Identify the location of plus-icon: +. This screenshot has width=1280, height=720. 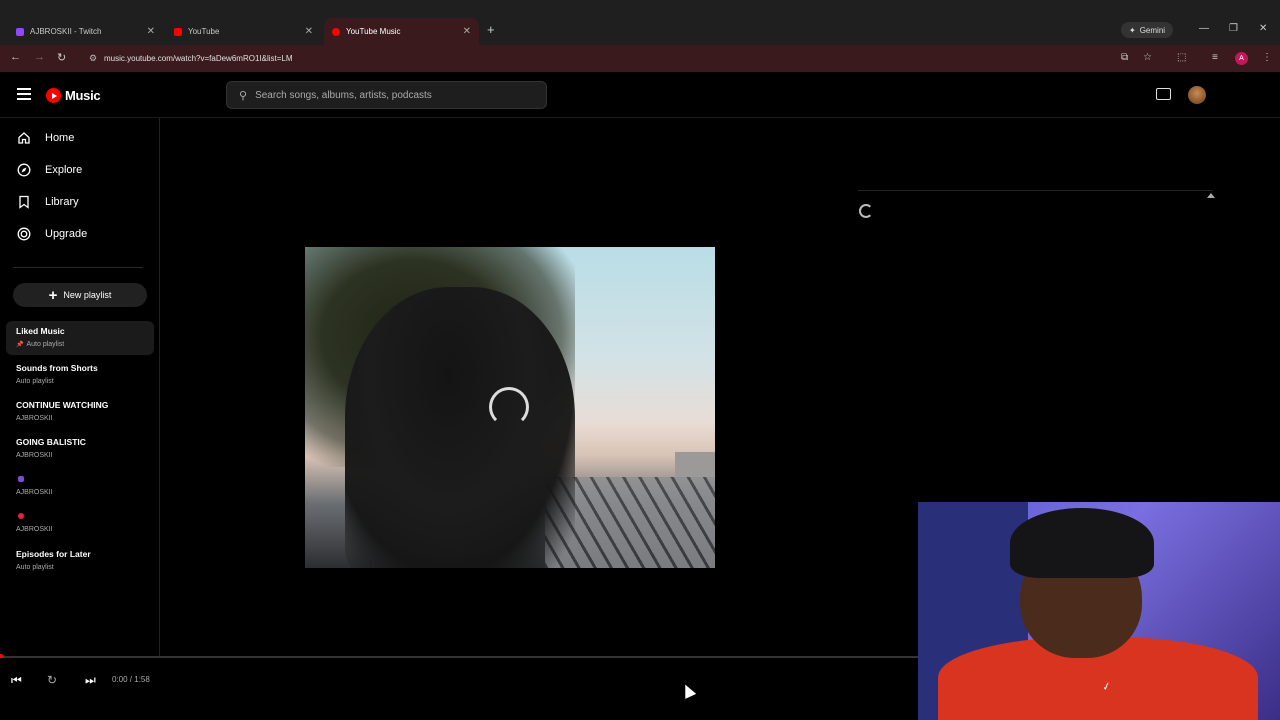
(53, 295).